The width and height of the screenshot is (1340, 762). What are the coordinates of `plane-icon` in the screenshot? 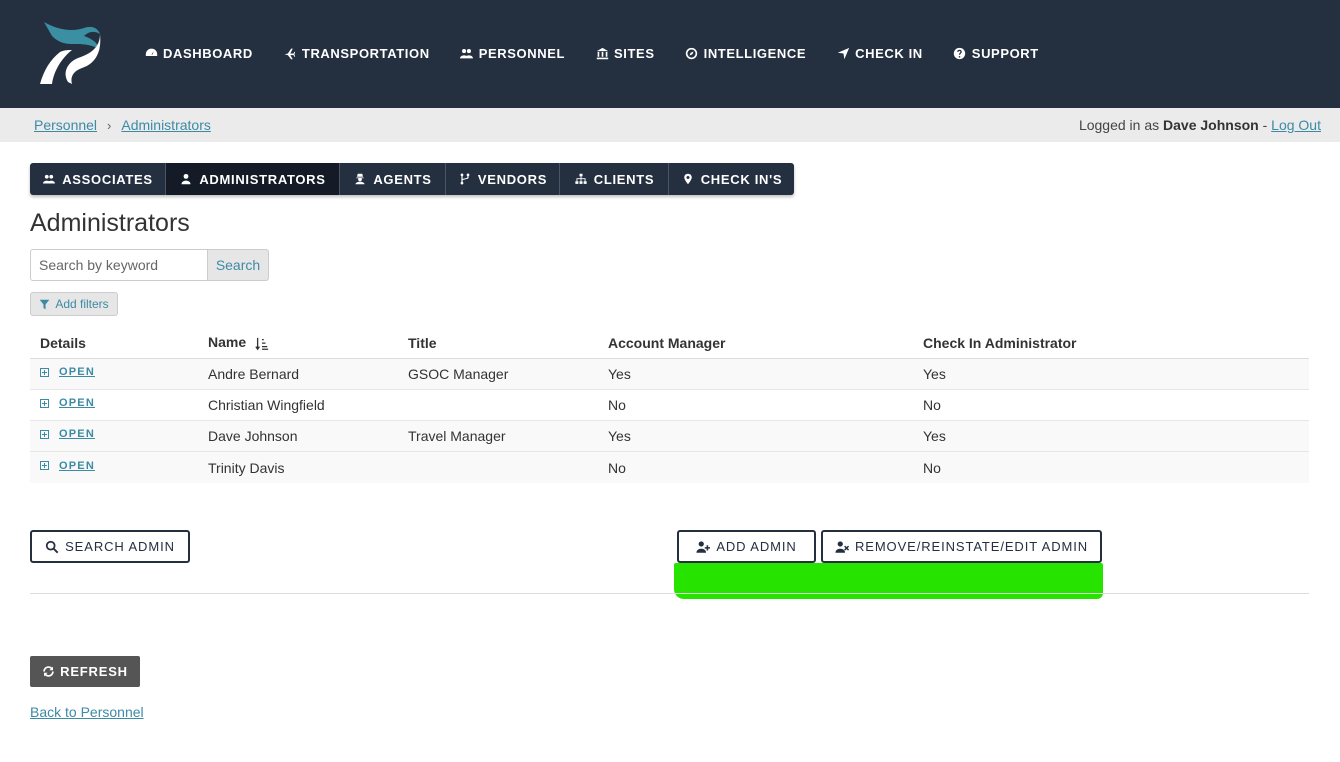 It's located at (290, 53).